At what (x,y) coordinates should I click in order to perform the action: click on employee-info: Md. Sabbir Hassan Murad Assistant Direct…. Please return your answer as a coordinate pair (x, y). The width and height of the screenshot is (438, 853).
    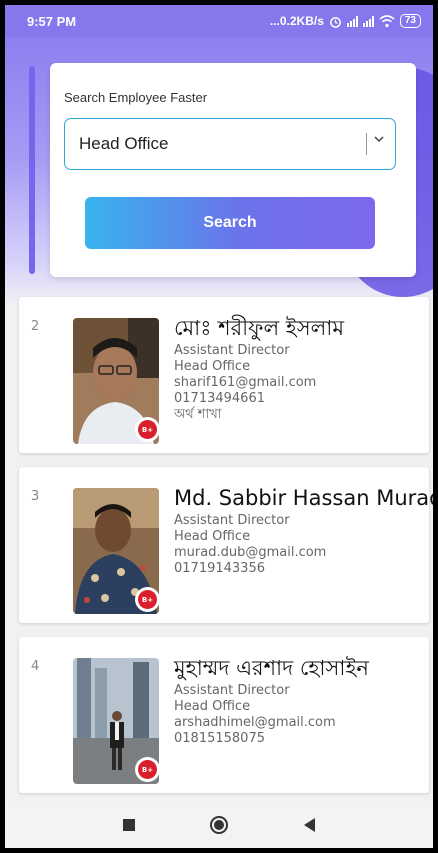
    Looking at the image, I should click on (303, 530).